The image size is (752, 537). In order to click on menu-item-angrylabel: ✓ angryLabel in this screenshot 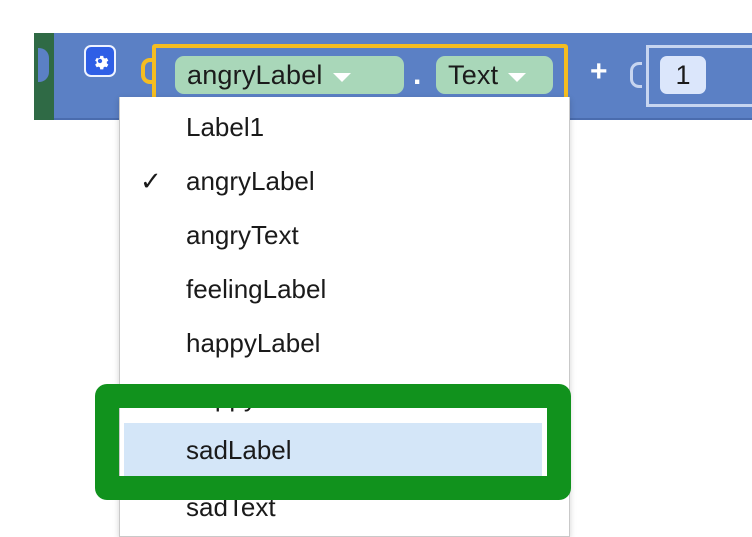, I will do `click(344, 181)`.